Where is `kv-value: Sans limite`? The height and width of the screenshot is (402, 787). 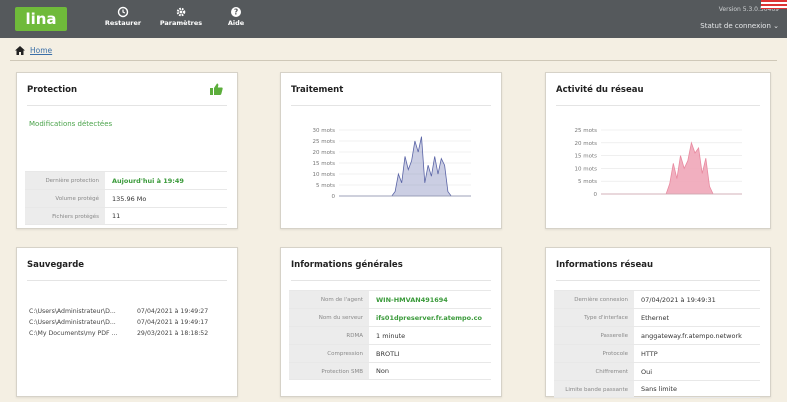 kv-value: Sans limite is located at coordinates (659, 389).